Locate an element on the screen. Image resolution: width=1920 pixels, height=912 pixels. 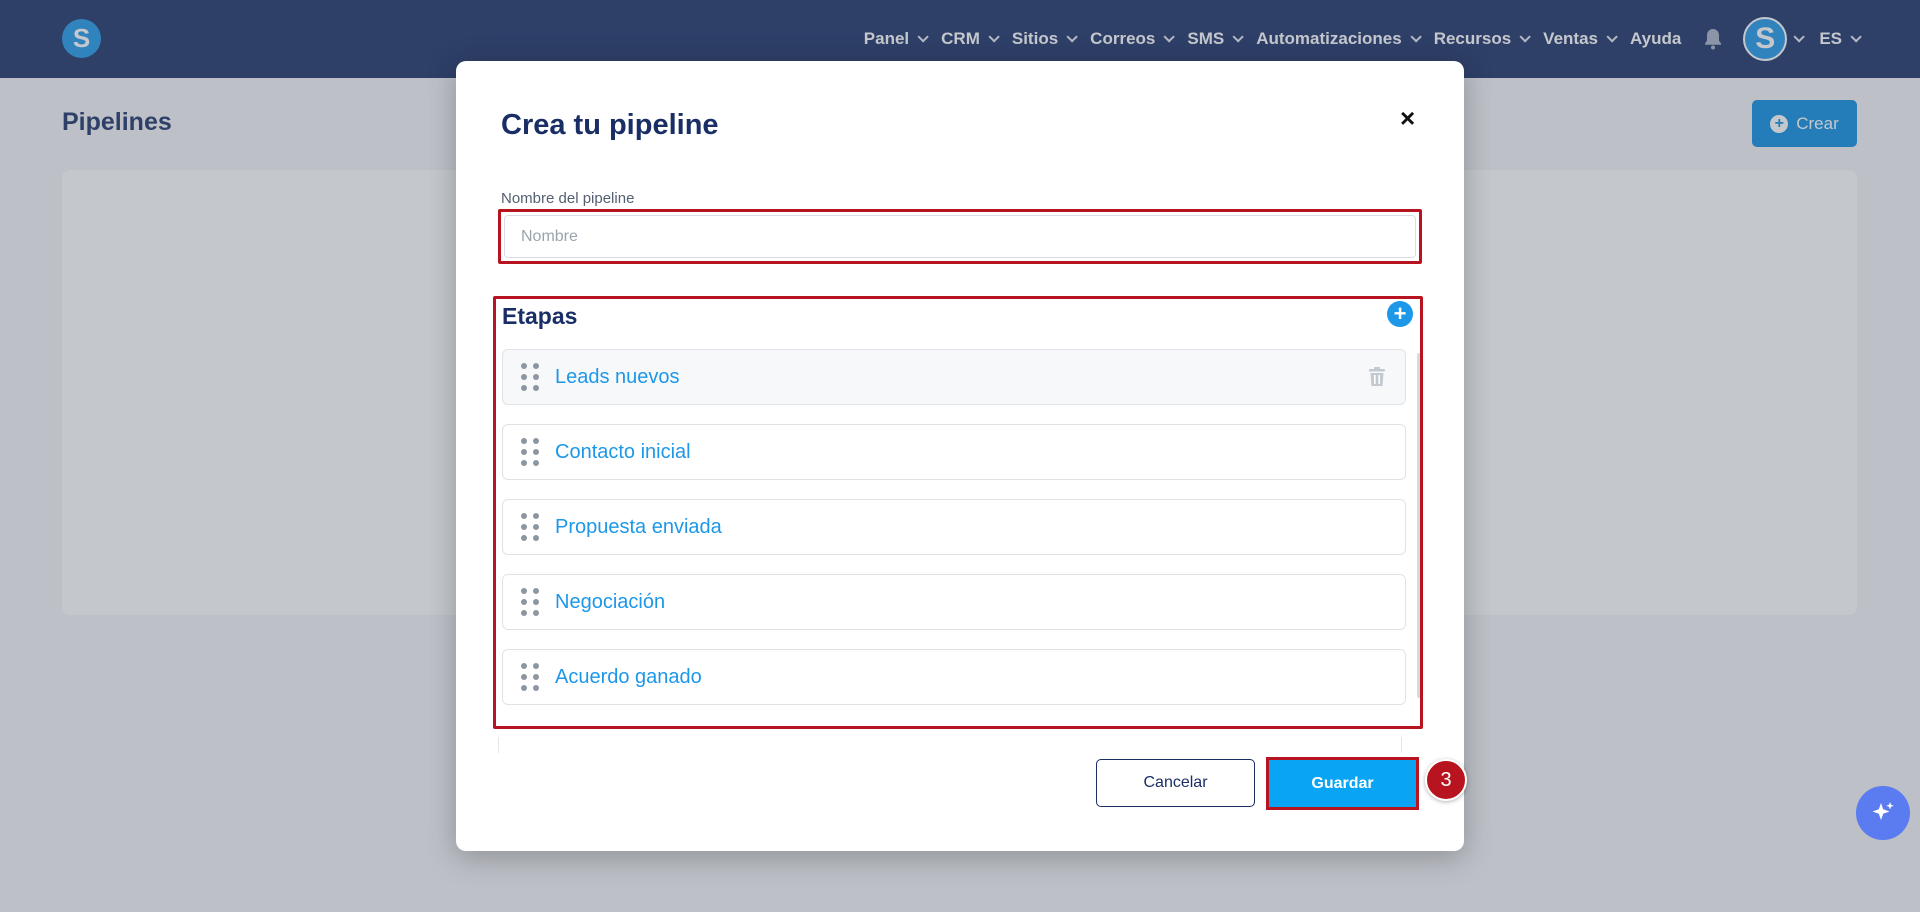
stage-row: Acuerdo ganado is located at coordinates (954, 677).